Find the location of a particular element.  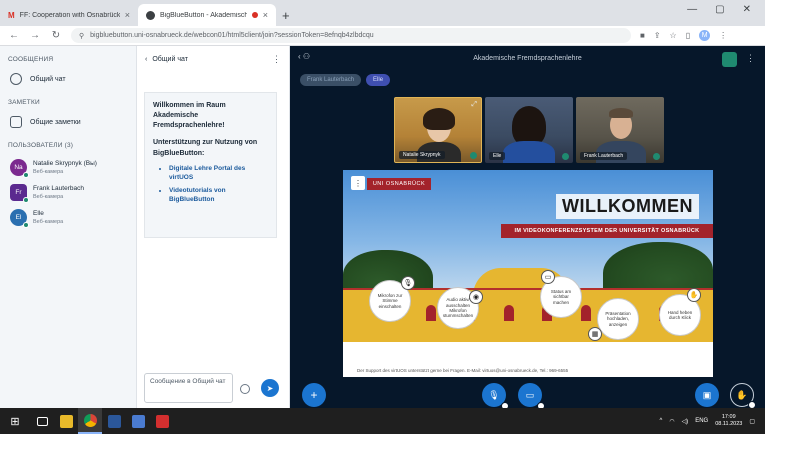

talker-pill: Frank Lauterbach is located at coordinates (331, 80).